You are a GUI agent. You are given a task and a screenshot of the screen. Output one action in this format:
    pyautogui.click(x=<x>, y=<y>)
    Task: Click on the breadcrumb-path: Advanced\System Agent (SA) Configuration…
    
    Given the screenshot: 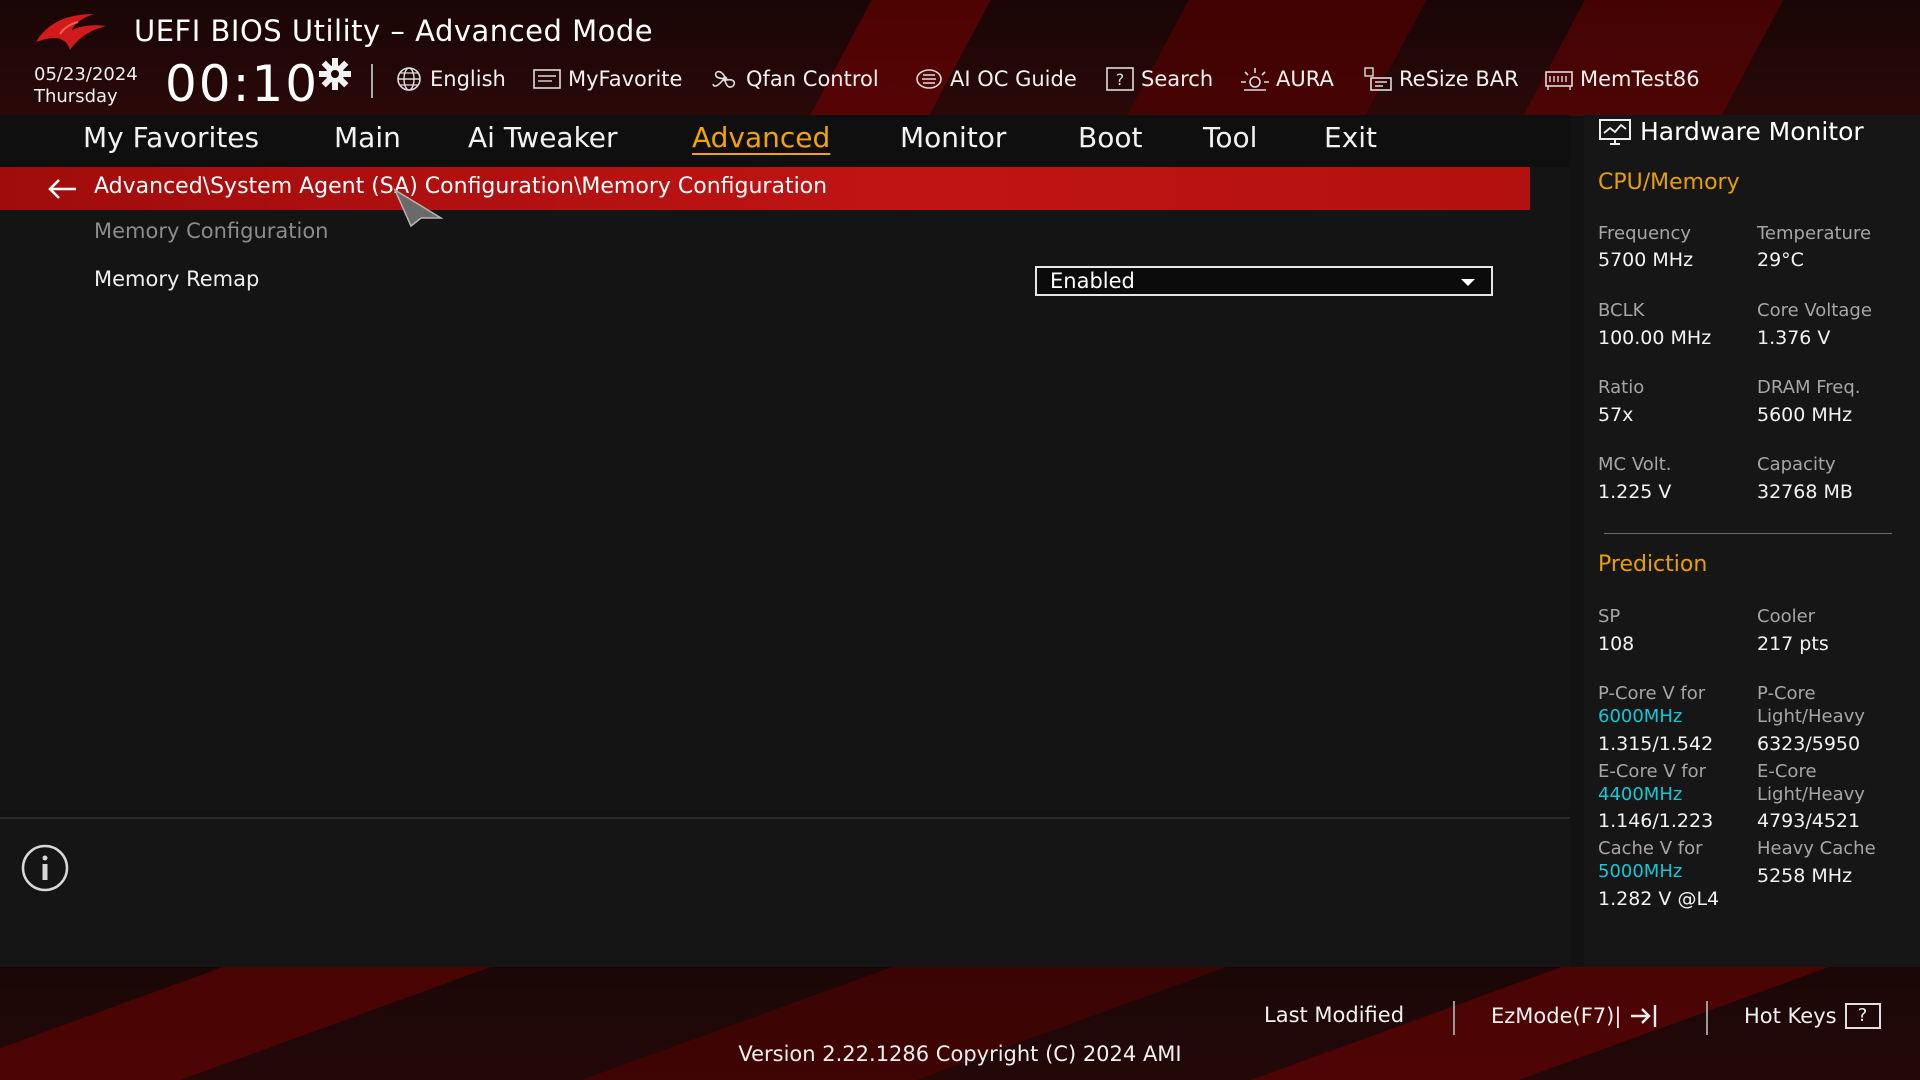 What is the action you would take?
    pyautogui.click(x=461, y=186)
    